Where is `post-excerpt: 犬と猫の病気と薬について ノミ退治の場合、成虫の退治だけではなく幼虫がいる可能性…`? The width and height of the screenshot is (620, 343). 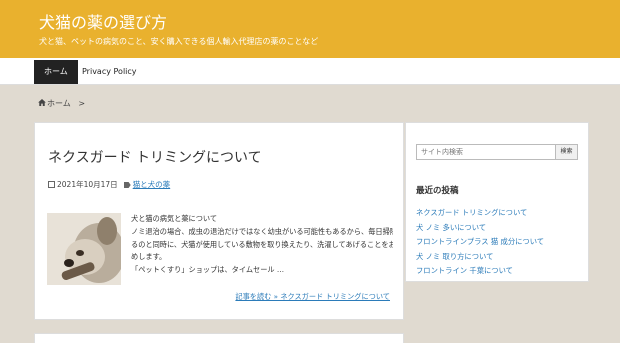
post-excerpt: 犬と猫の病気と薬について ノミ退治の場合、成虫の退治だけではなく幼虫がいる可能性… is located at coordinates (262, 245).